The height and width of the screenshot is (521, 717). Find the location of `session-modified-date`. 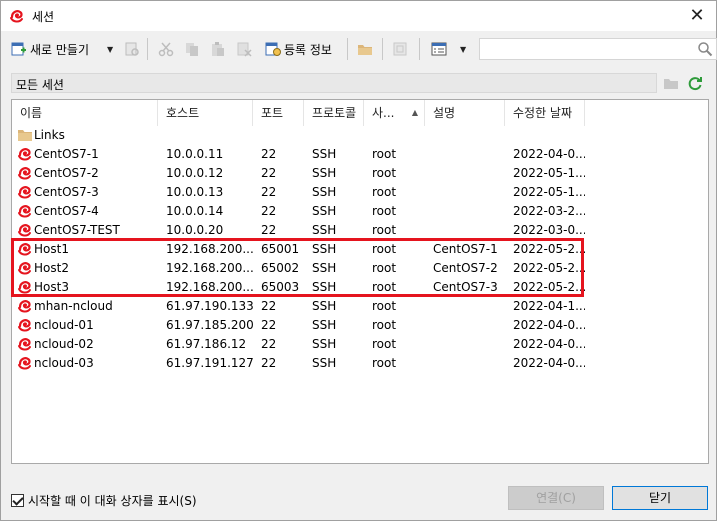

session-modified-date is located at coordinates (549, 135).